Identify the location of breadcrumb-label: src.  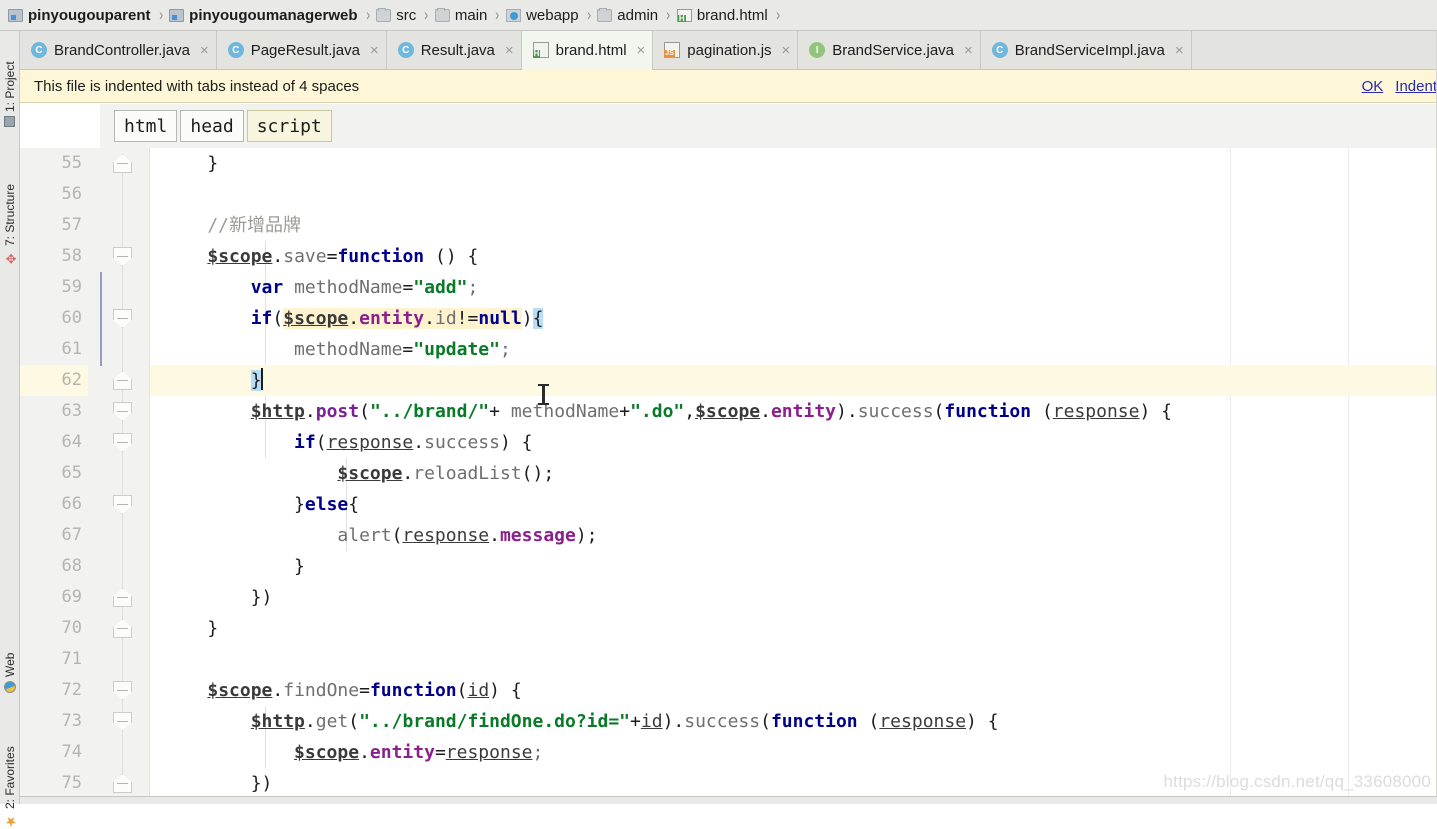
(406, 15).